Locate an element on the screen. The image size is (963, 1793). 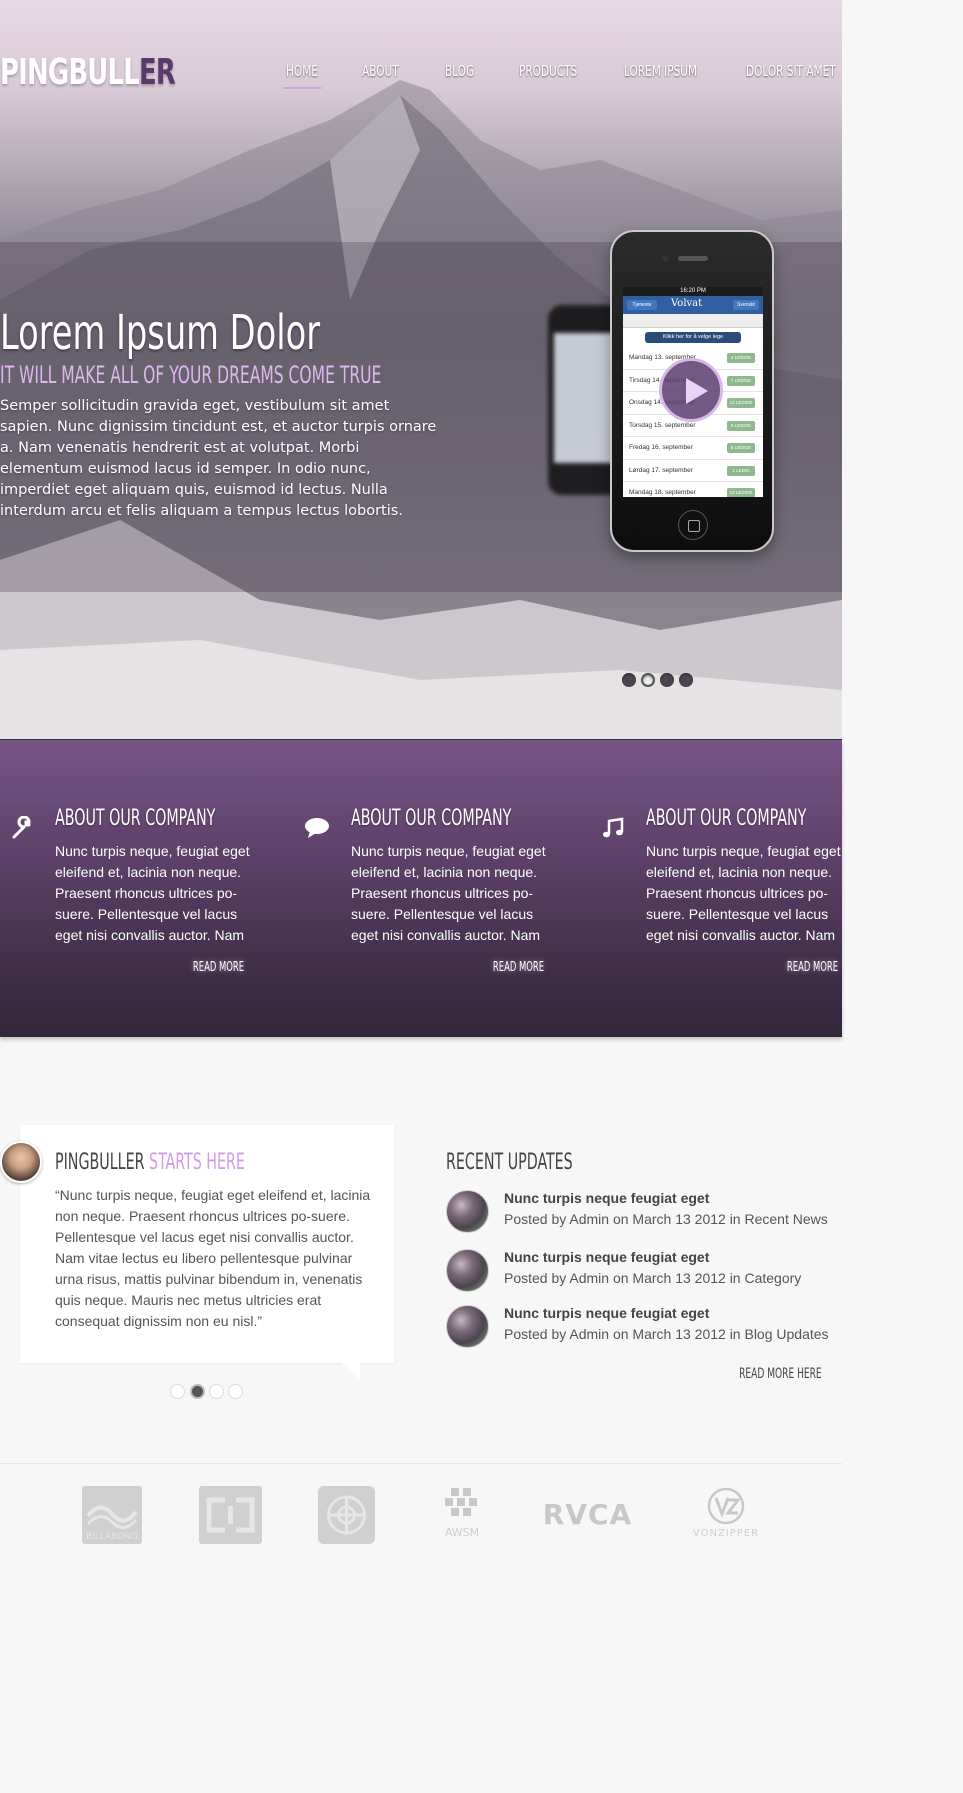
phone-row-tag: 1 LEDIG is located at coordinates (741, 470).